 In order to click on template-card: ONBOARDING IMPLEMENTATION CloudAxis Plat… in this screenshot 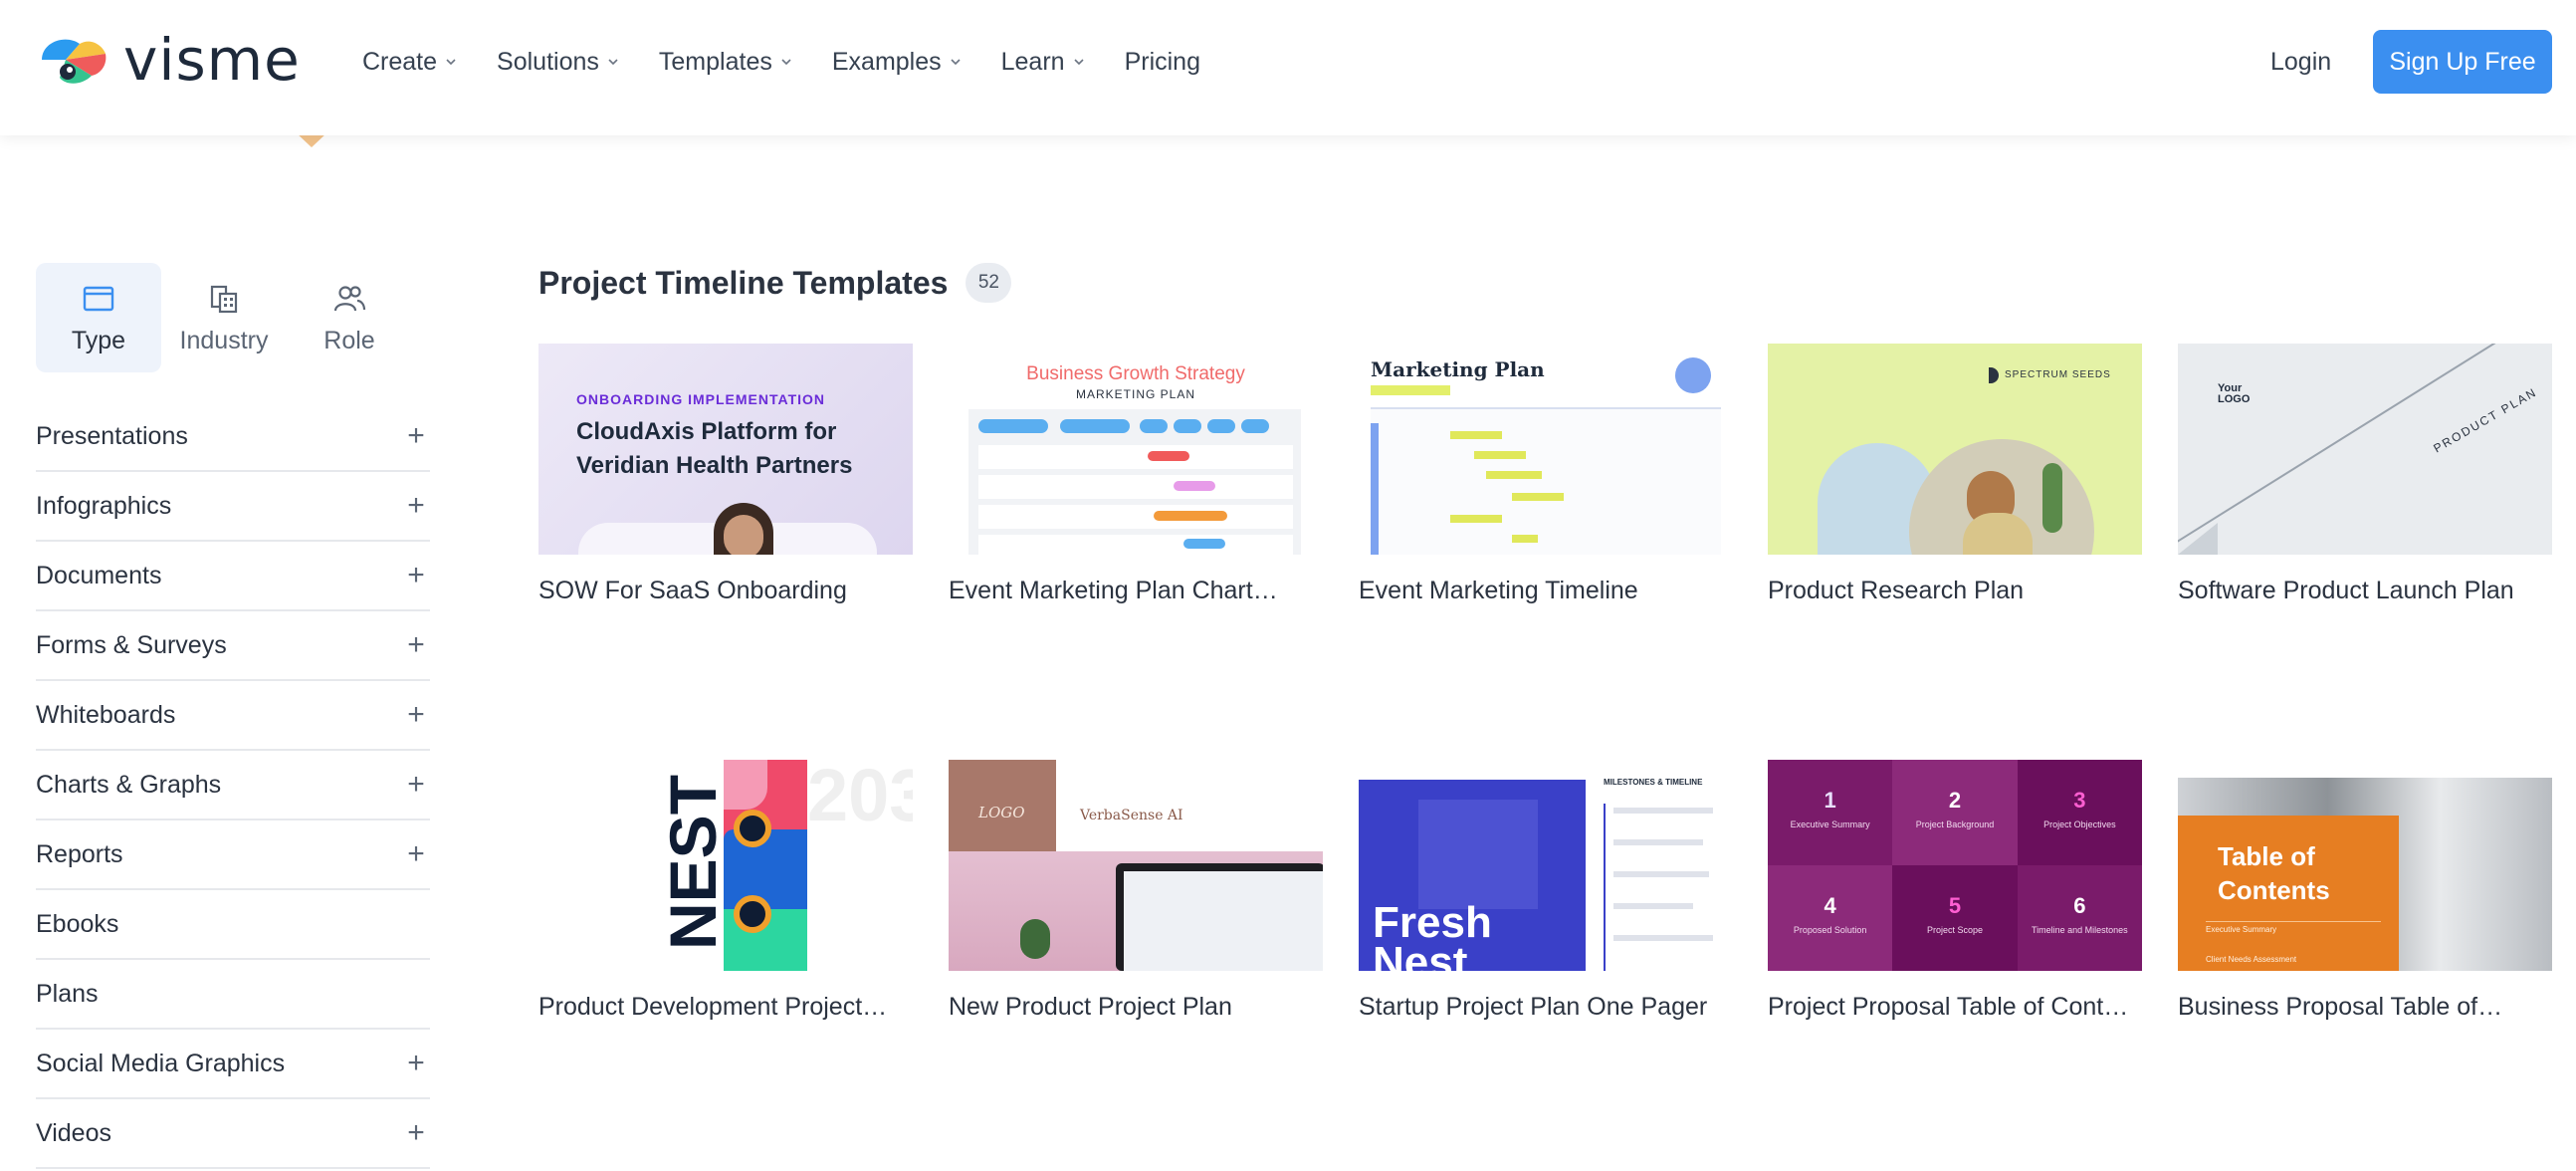, I will do `click(725, 474)`.